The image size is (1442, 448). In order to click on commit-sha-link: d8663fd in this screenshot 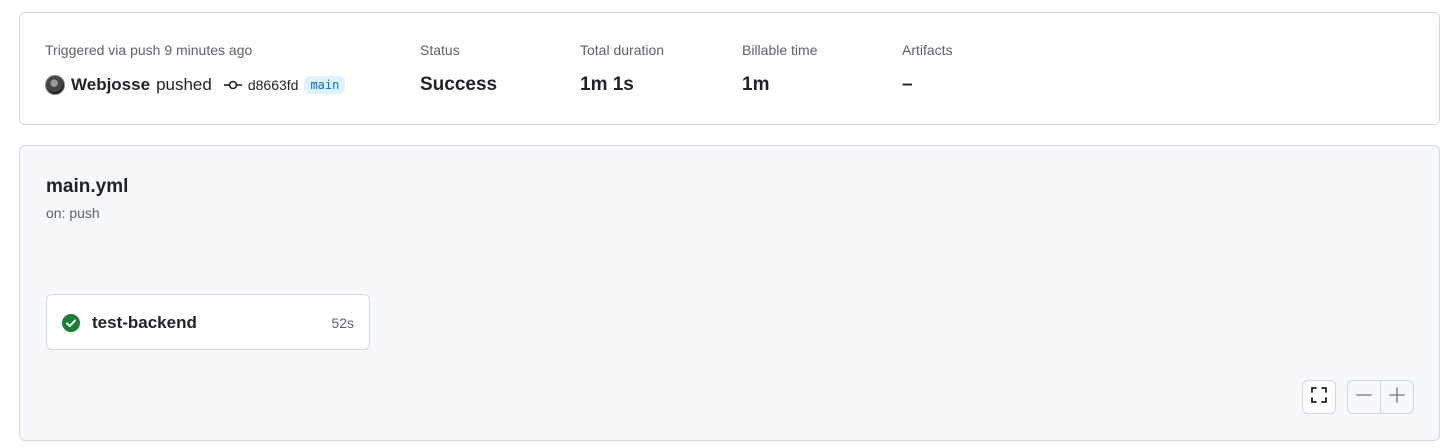, I will do `click(273, 85)`.